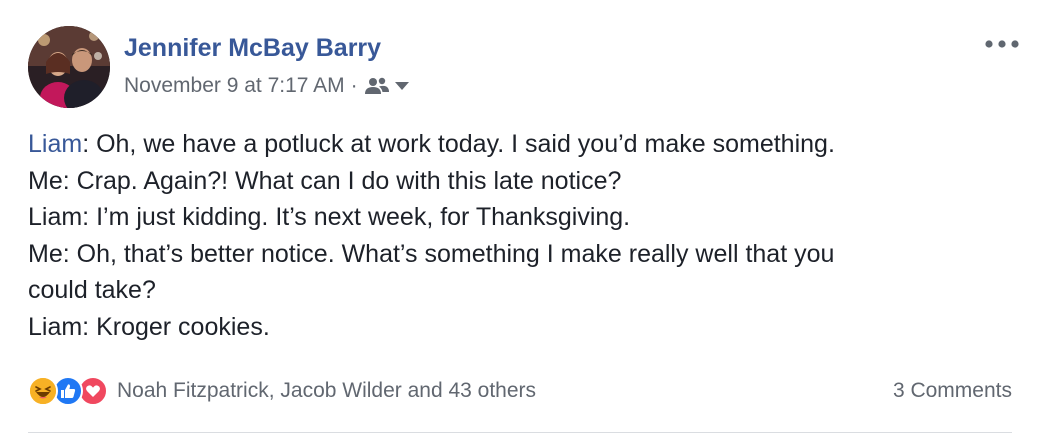 Image resolution: width=1038 pixels, height=436 pixels. What do you see at coordinates (92, 290) in the screenshot?
I see `post-line: could take?` at bounding box center [92, 290].